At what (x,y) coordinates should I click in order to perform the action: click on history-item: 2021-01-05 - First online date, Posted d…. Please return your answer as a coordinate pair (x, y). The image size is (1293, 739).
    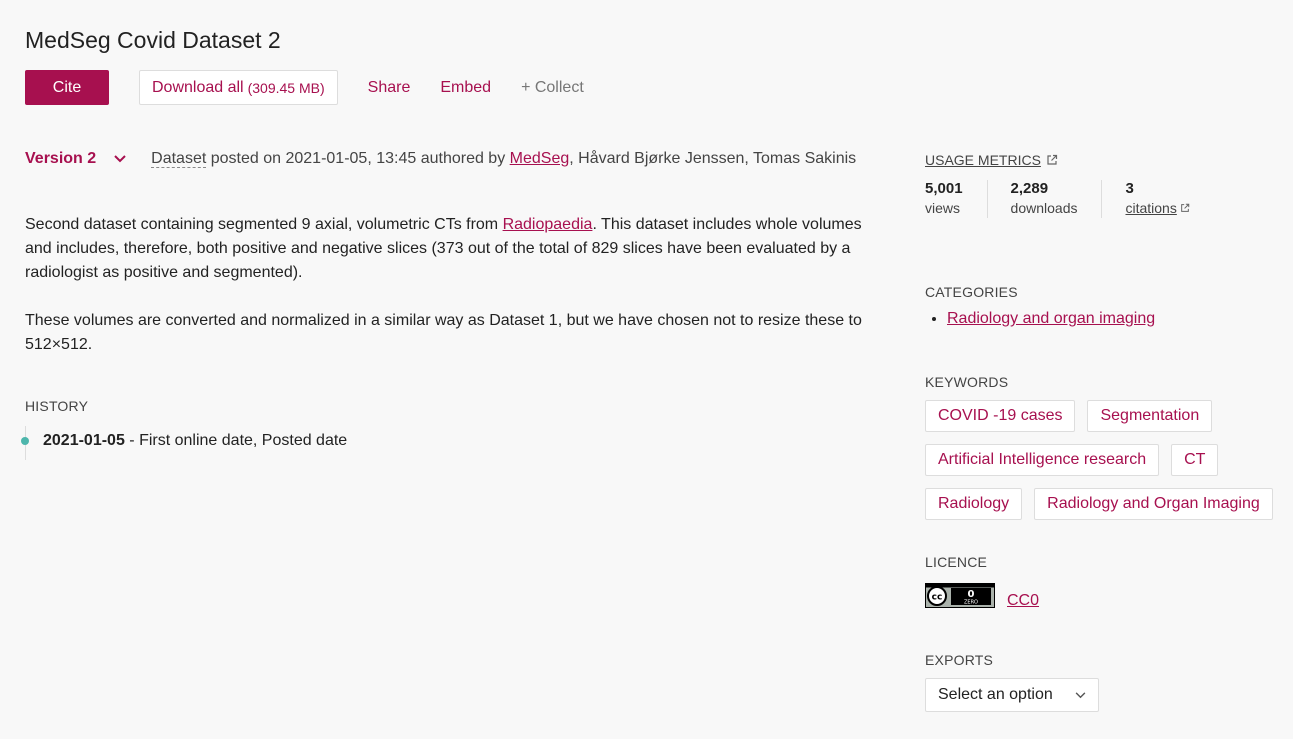
    Looking at the image, I should click on (184, 443).